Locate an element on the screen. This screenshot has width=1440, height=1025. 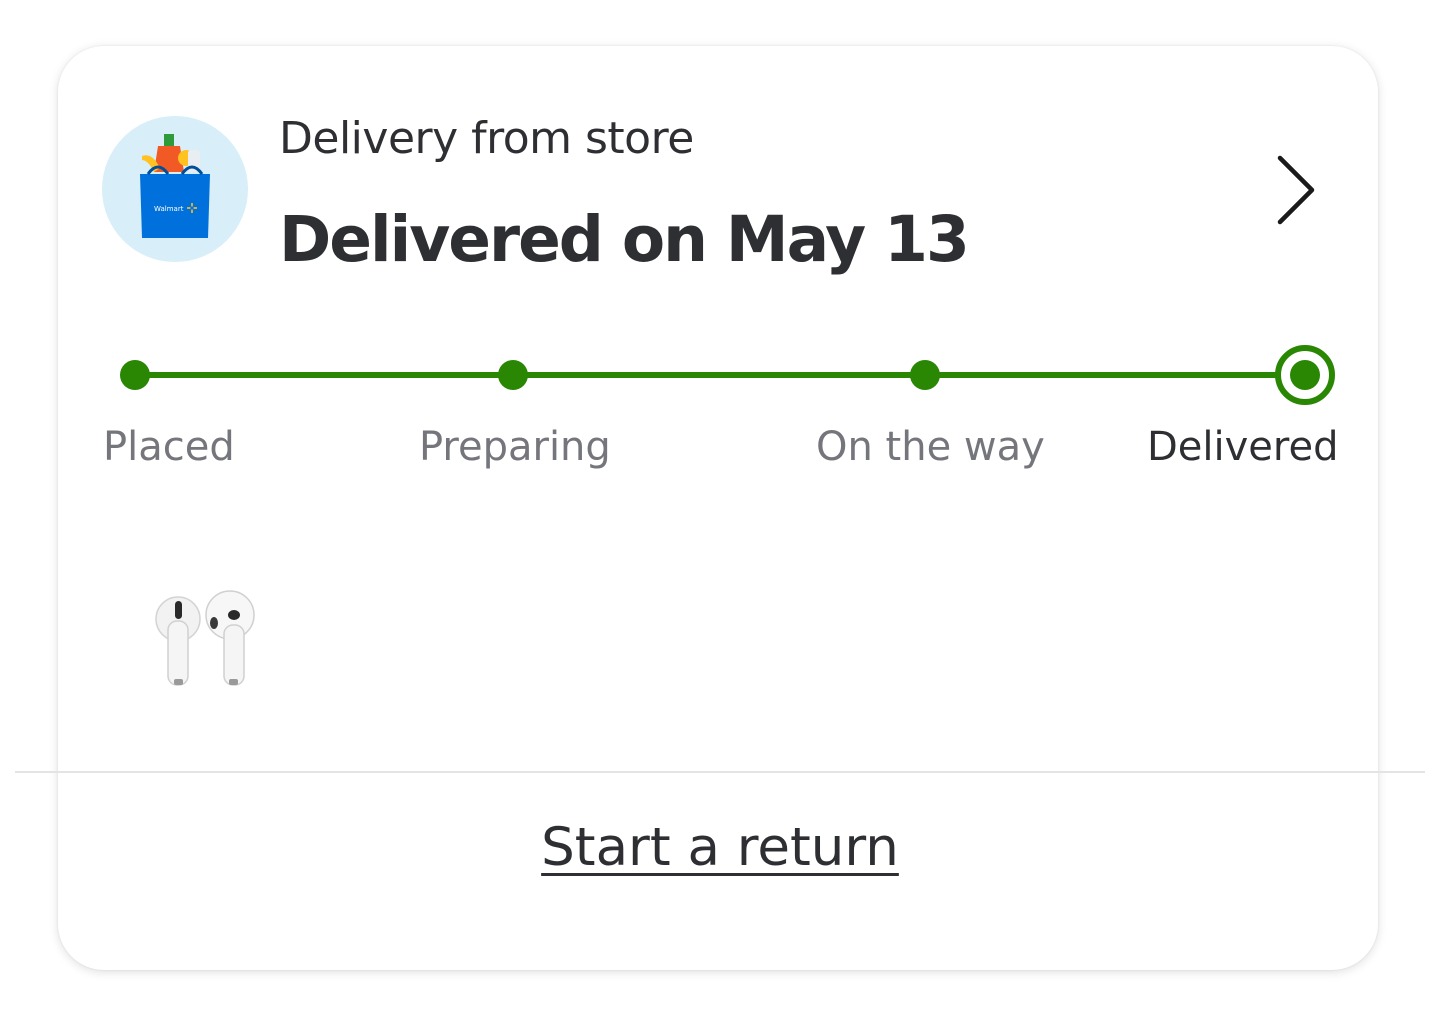
order-status-title: Delivered on May 13 is located at coordinates (624, 239).